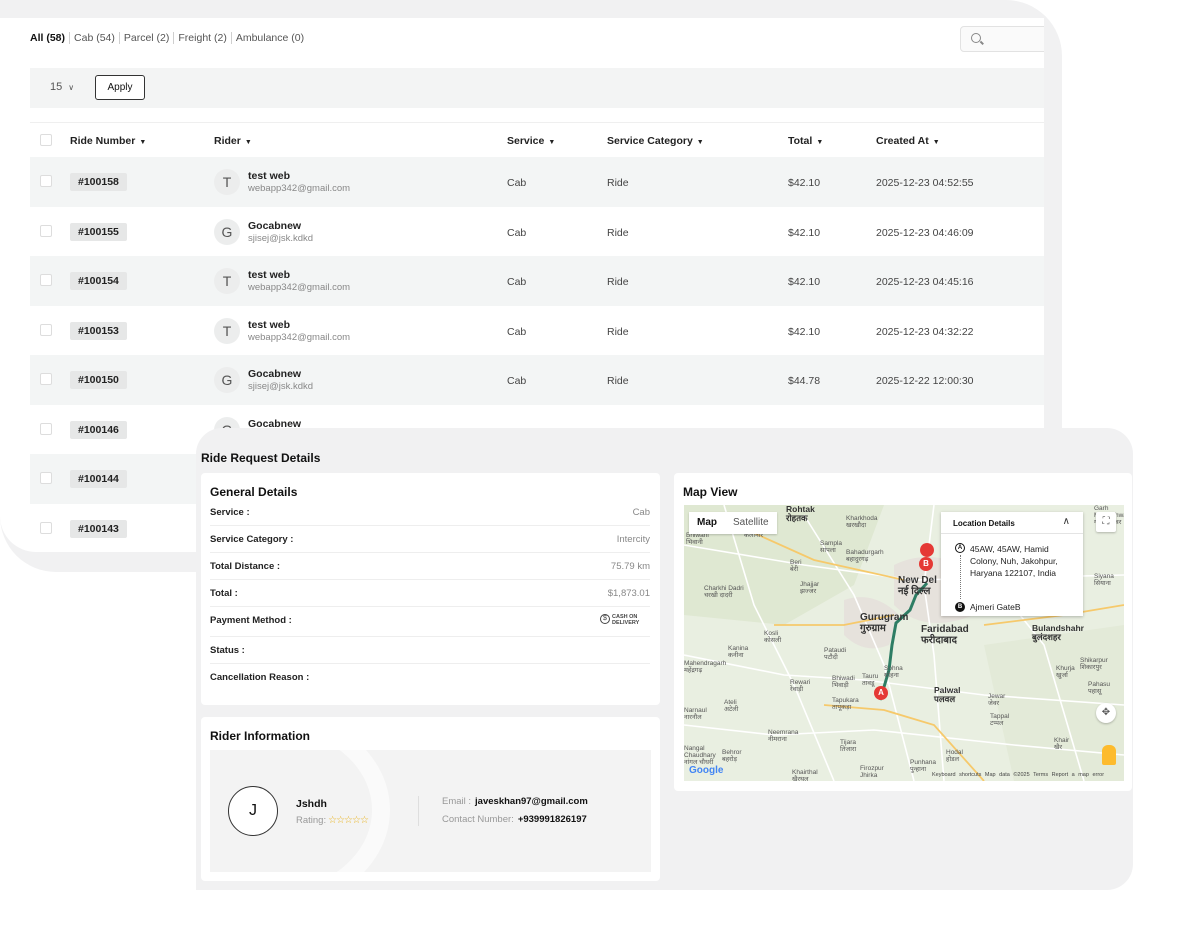 The height and width of the screenshot is (941, 1179). Describe the element at coordinates (98, 330) in the screenshot. I see `ride-number: #100153` at that location.